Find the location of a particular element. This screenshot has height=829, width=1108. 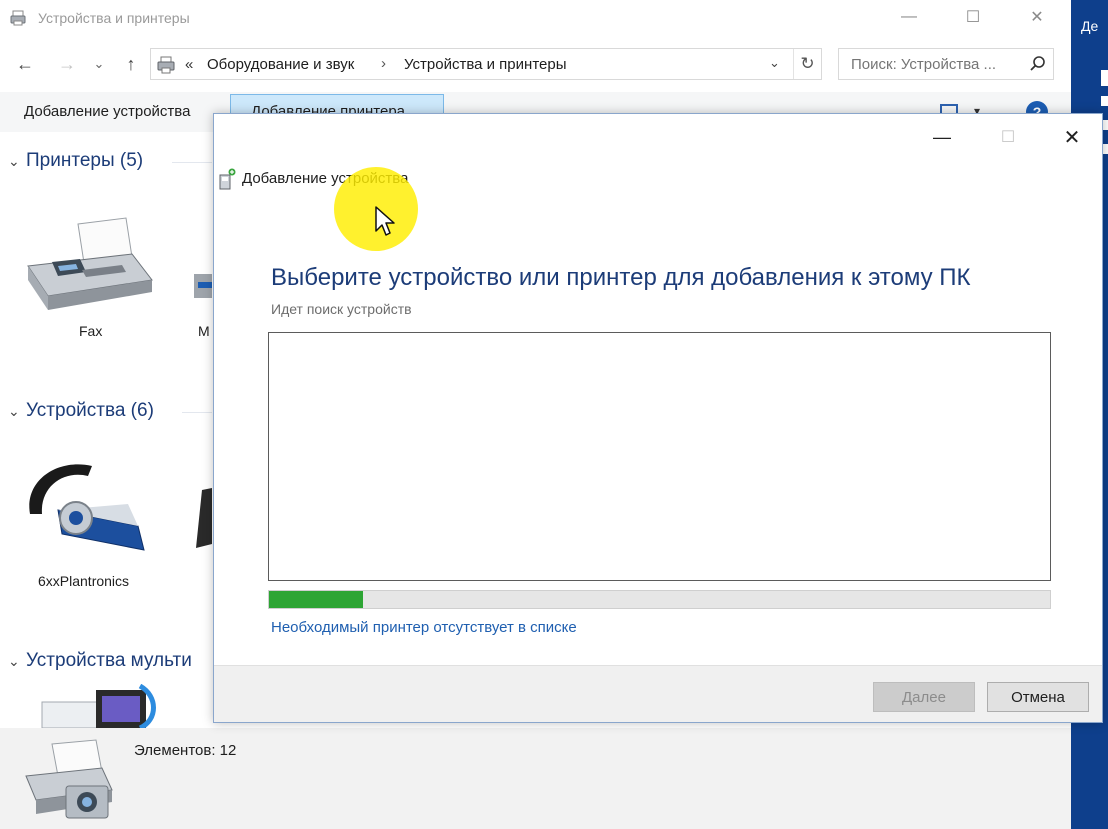

add-device-command: Добавление устройства is located at coordinates (107, 111).